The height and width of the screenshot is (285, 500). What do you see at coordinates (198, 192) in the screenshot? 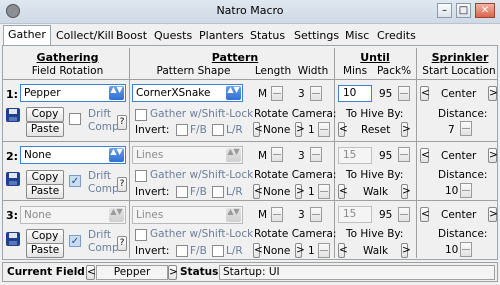
I see `invert-fb-label: F/B` at bounding box center [198, 192].